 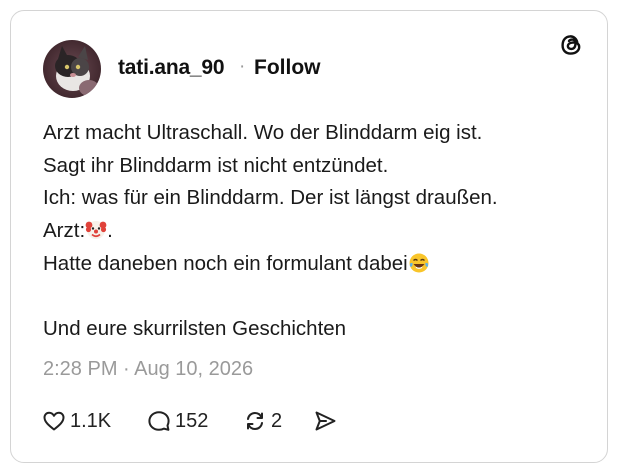 I want to click on follow-button: Follow, so click(x=287, y=68).